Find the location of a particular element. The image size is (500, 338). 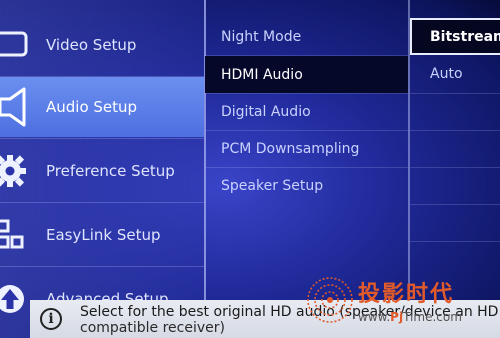

setting-label: PCM Downsampling is located at coordinates (290, 148).